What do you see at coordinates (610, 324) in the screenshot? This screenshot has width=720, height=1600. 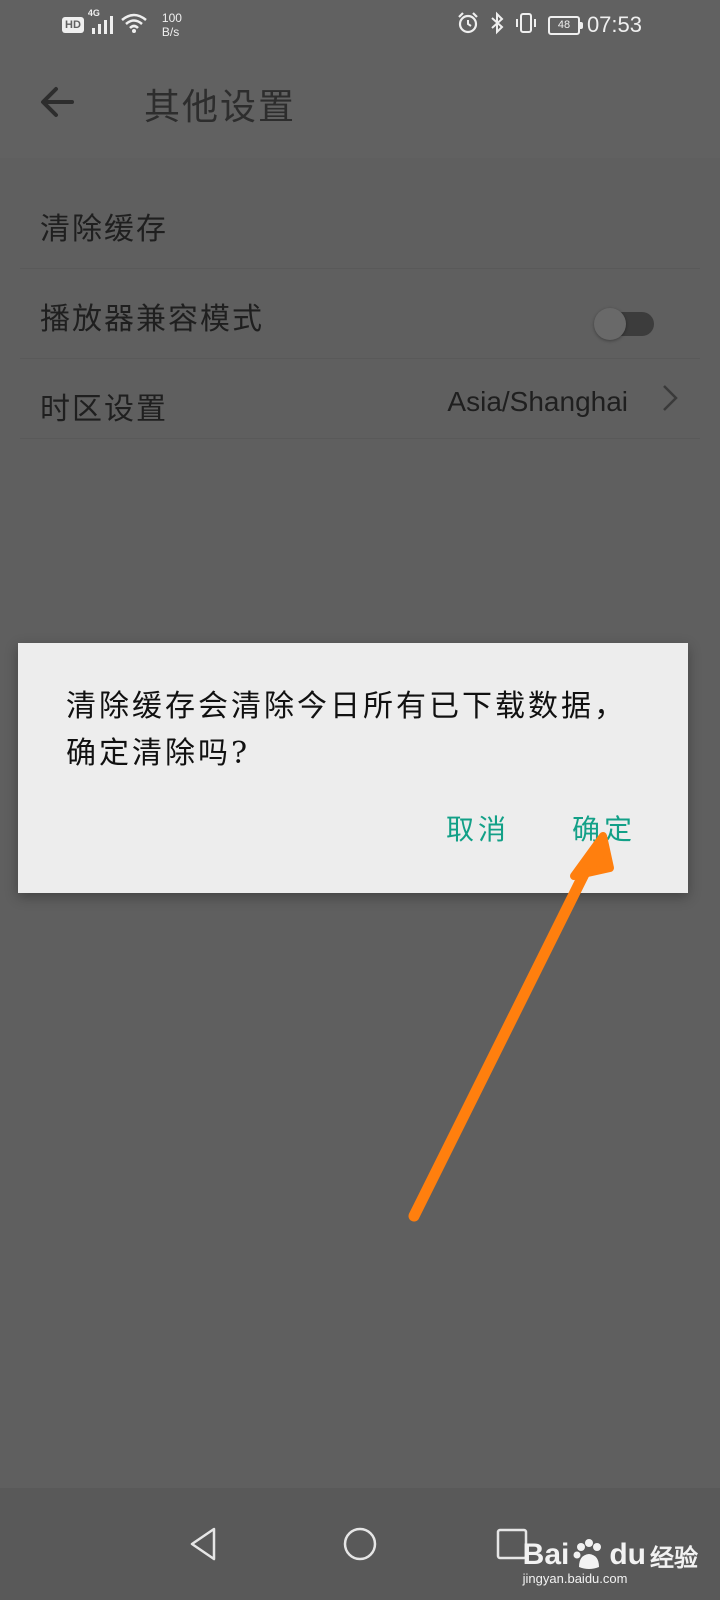 I see `toggle-knob` at bounding box center [610, 324].